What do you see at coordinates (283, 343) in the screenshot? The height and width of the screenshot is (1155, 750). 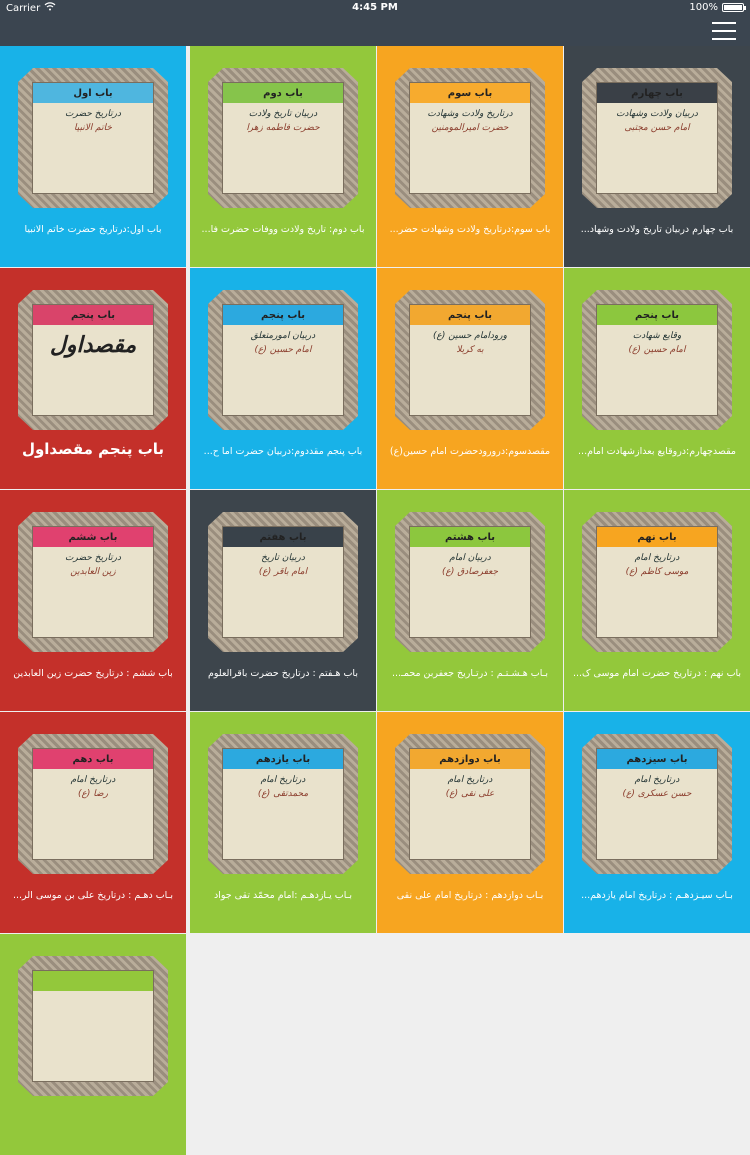 I see `chapter-card-text: دربیان امورمتعلق امام حسین (ع)` at bounding box center [283, 343].